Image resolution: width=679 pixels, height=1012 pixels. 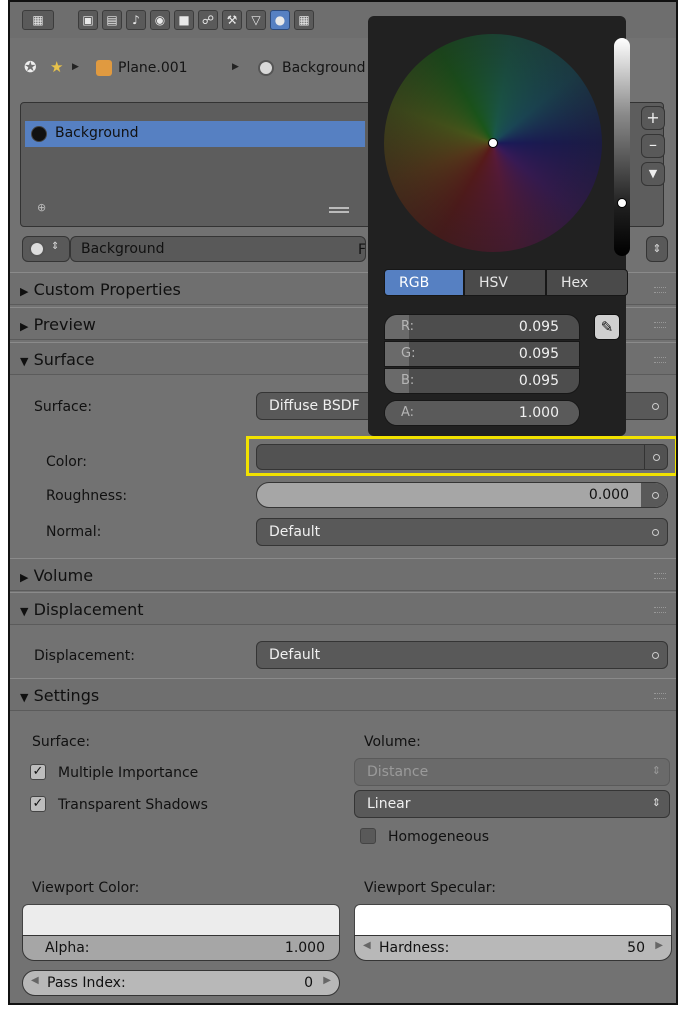 I want to click on object-icon: ■, so click(x=184, y=20).